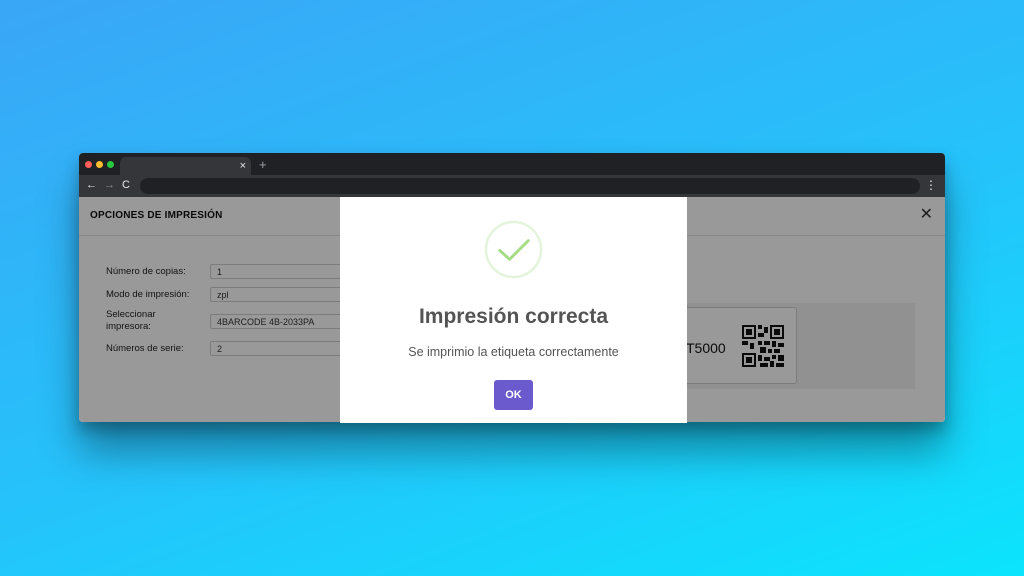  What do you see at coordinates (109, 185) in the screenshot?
I see `forward-icon: →` at bounding box center [109, 185].